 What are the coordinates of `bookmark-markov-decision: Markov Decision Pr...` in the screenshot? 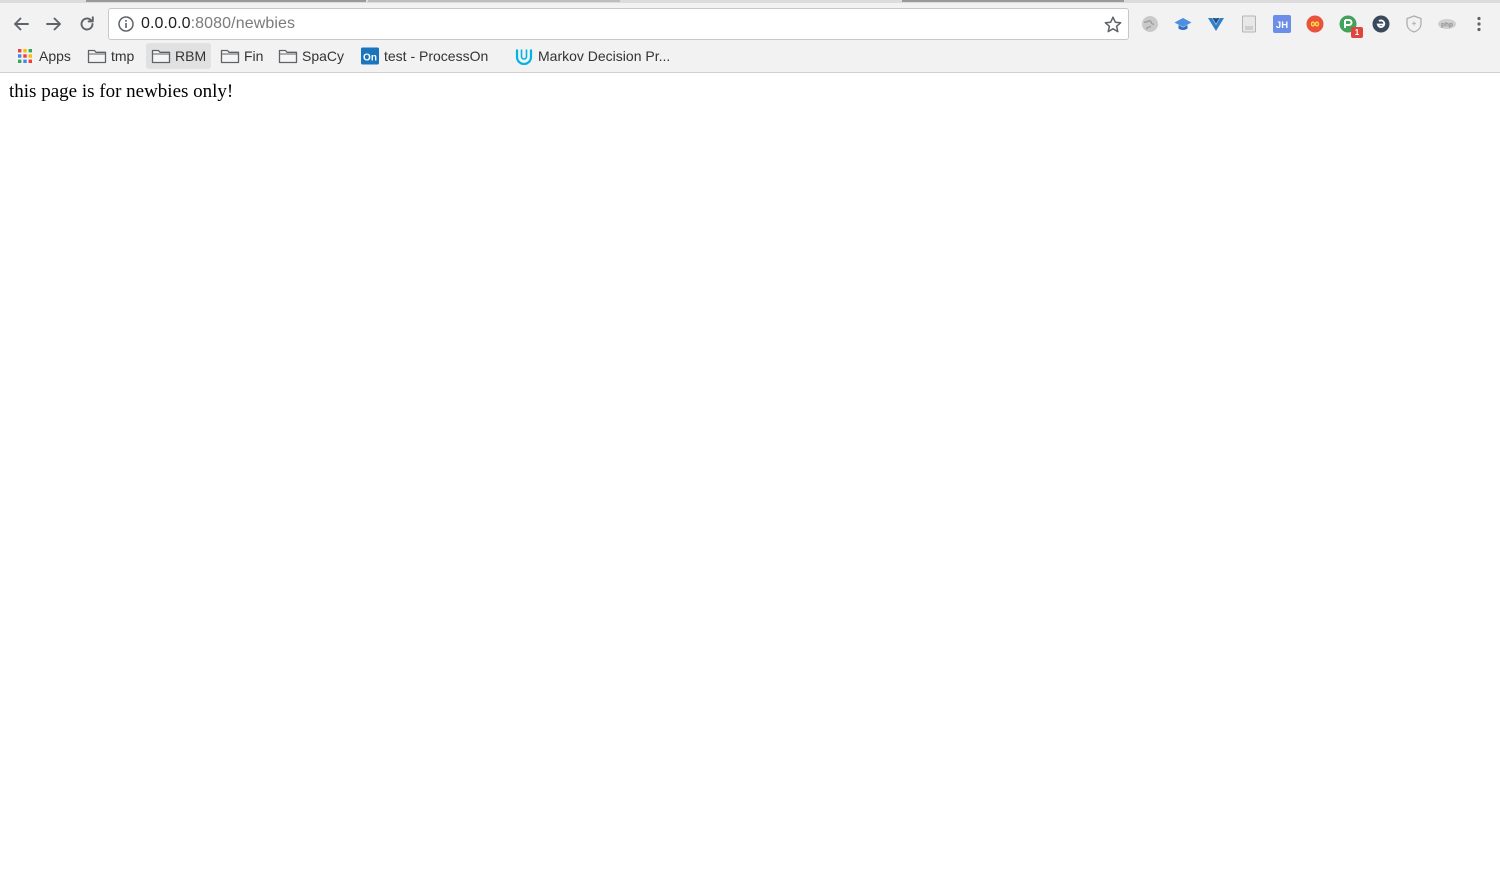 It's located at (592, 56).